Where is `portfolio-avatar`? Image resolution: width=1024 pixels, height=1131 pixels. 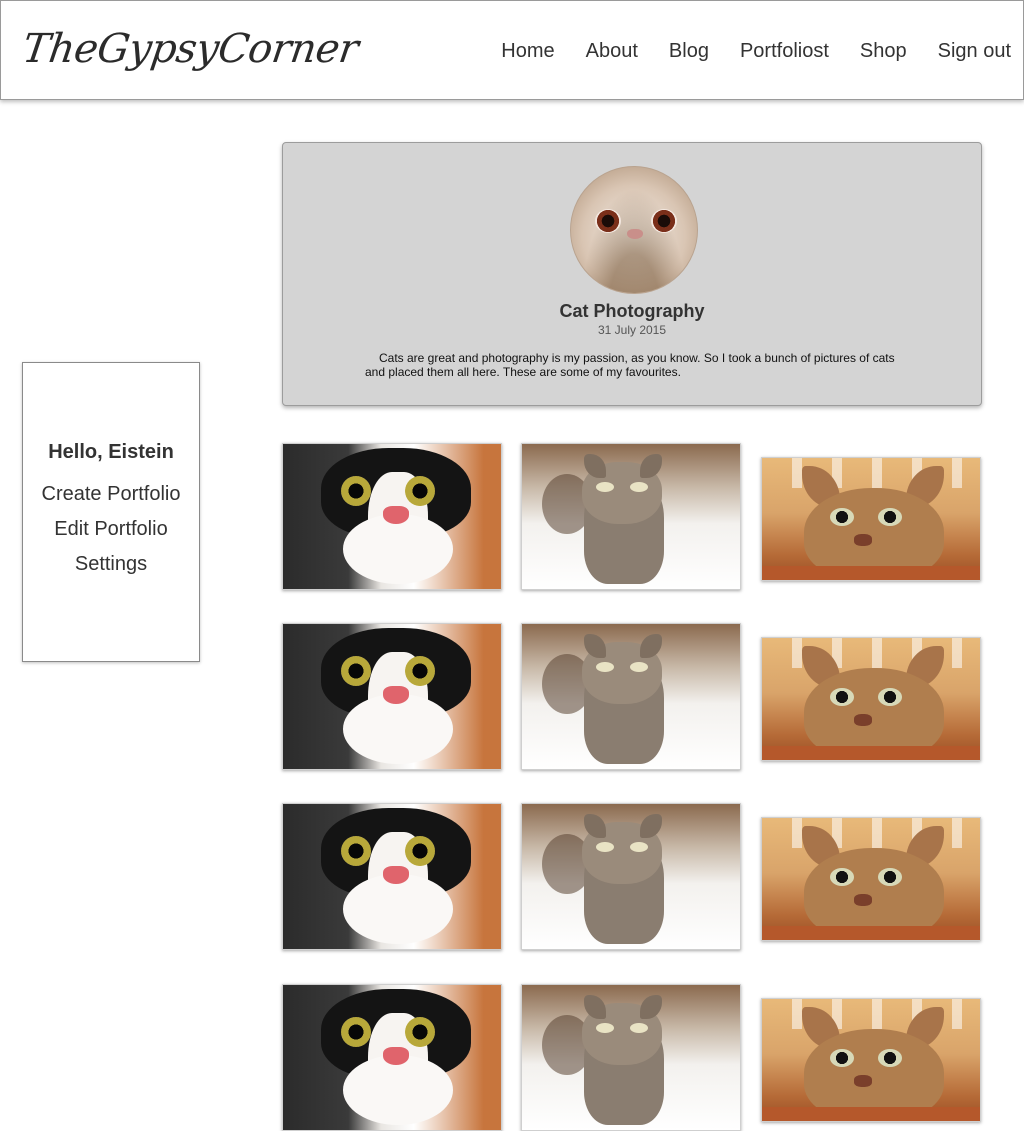 portfolio-avatar is located at coordinates (634, 230).